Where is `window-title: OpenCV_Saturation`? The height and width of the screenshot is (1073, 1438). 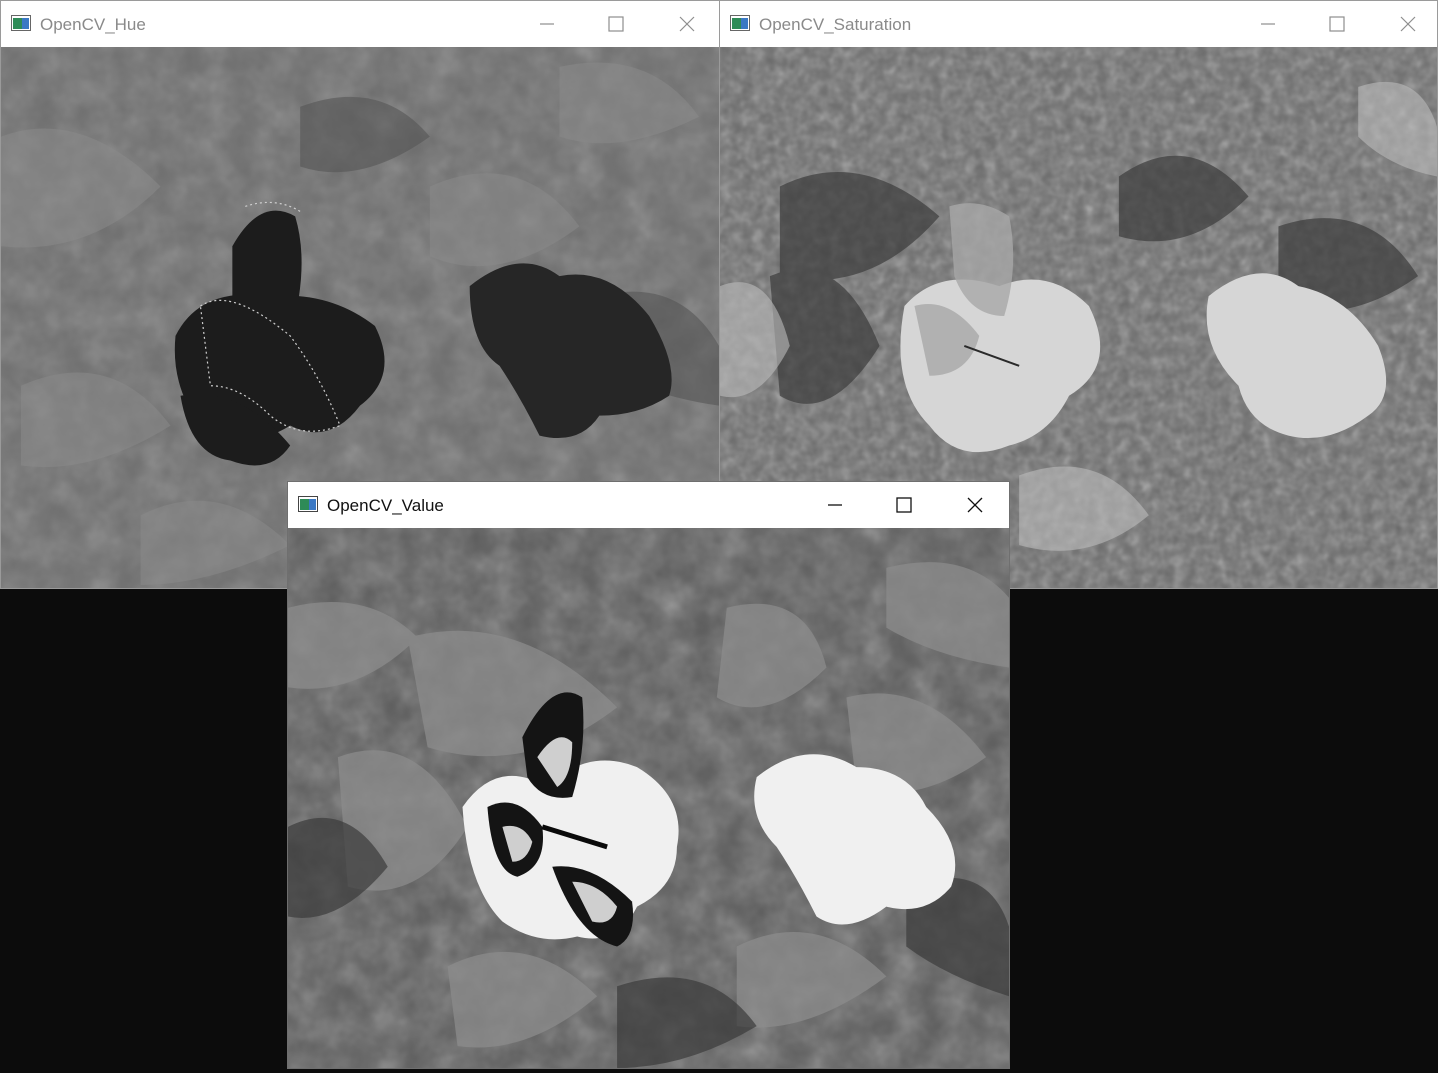
window-title: OpenCV_Saturation is located at coordinates (835, 24).